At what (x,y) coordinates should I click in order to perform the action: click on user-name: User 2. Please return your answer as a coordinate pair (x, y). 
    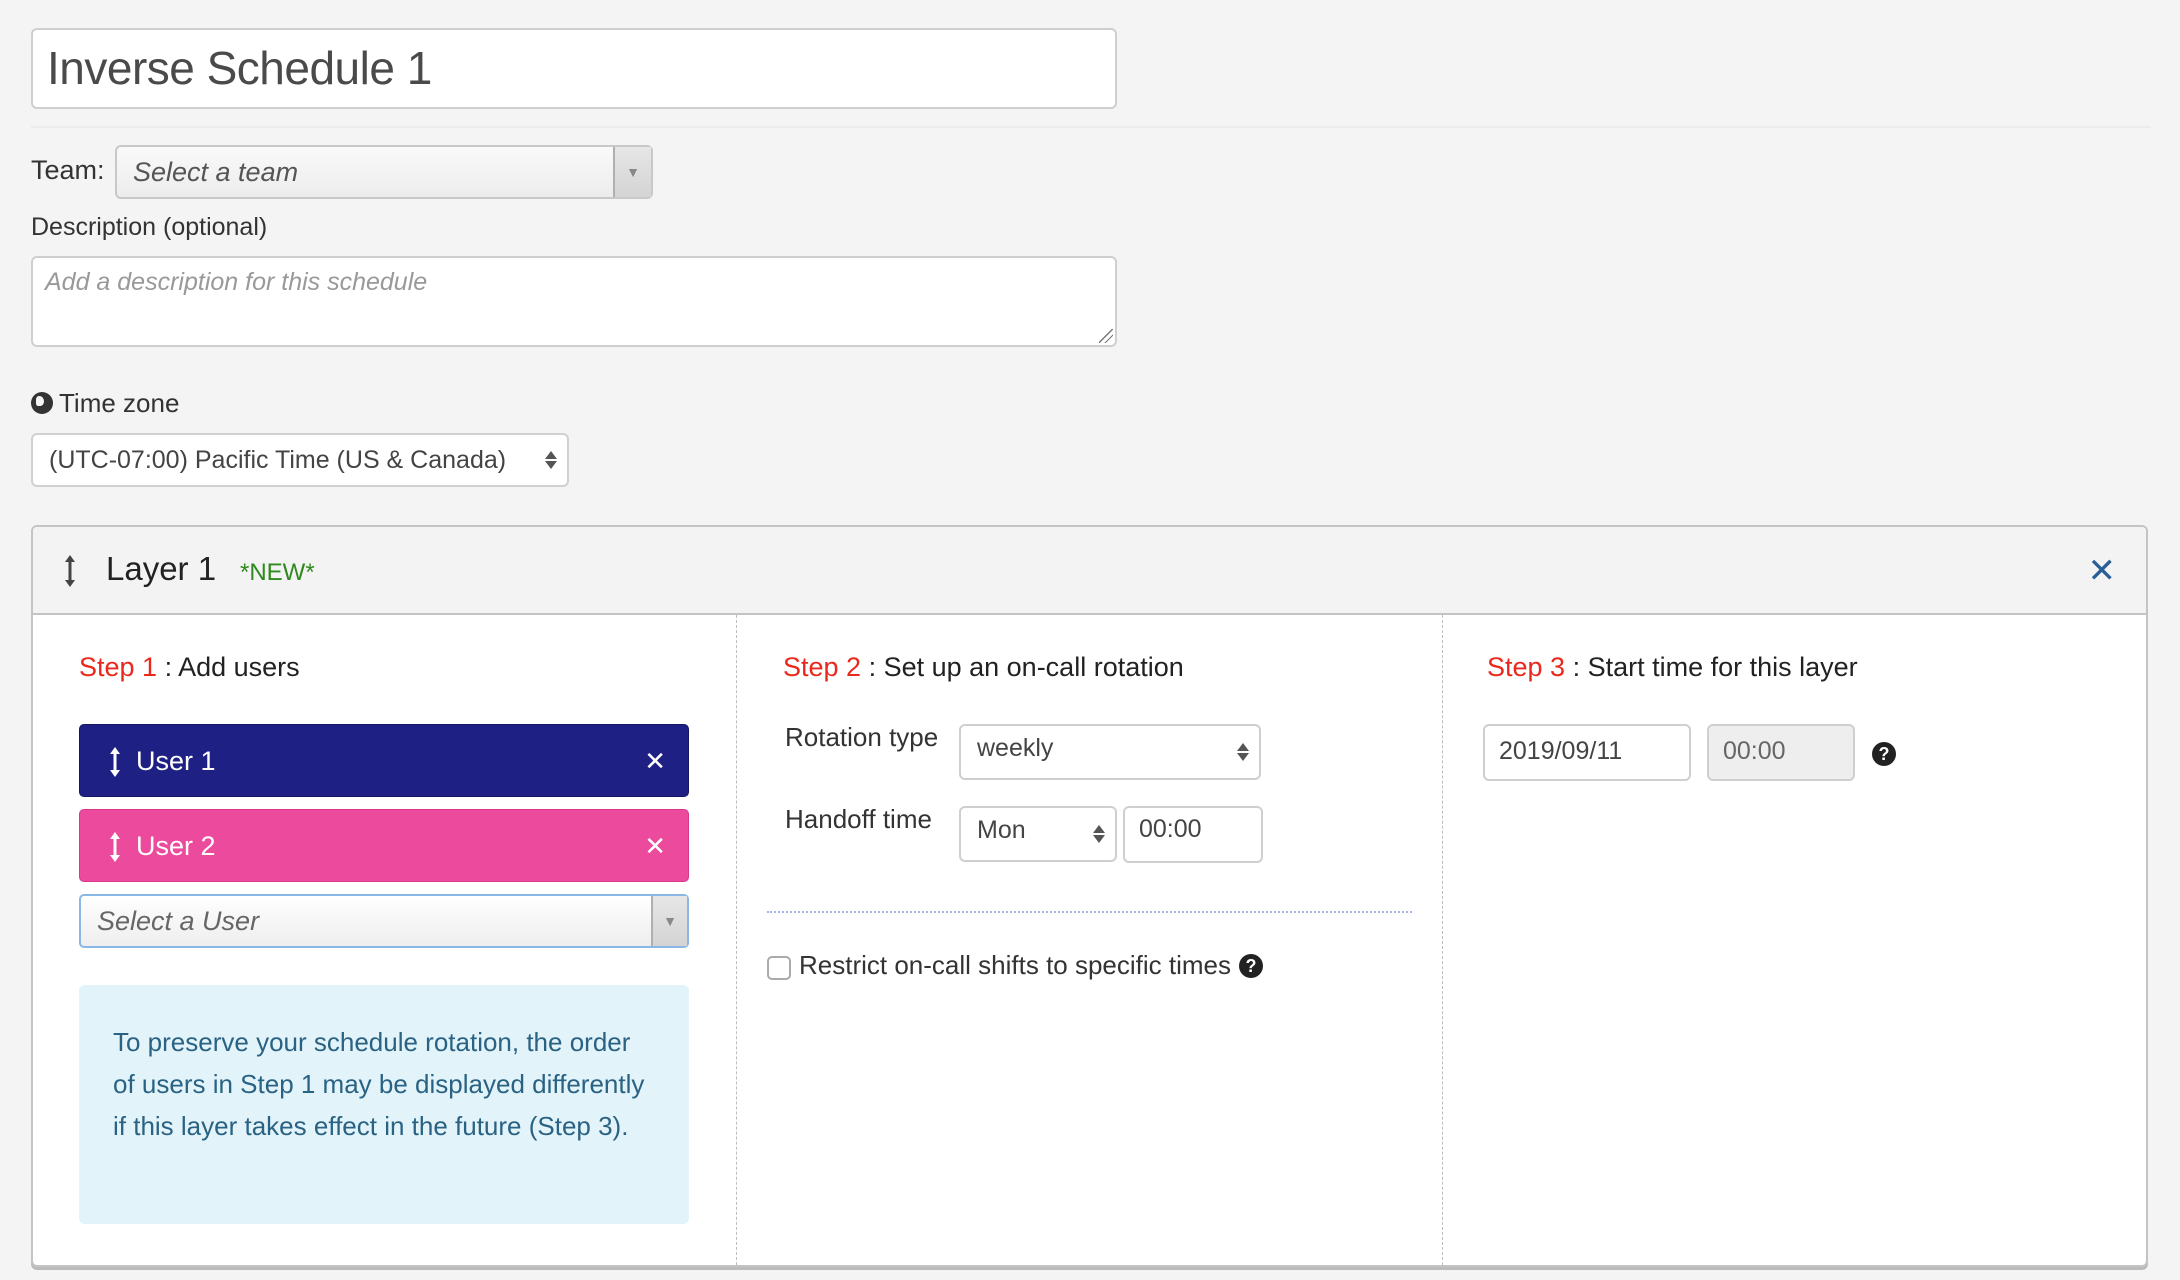
    Looking at the image, I should click on (176, 846).